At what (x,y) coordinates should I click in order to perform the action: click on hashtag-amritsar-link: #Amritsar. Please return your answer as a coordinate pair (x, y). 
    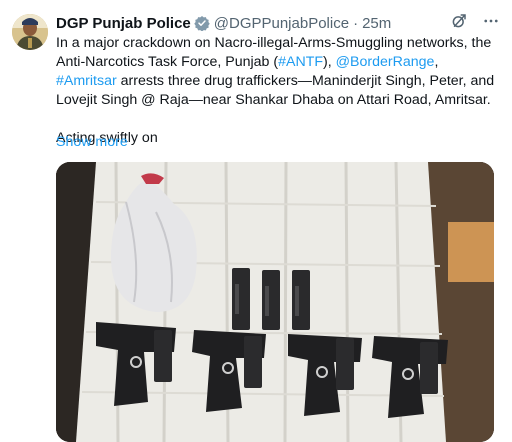
    Looking at the image, I should click on (86, 81).